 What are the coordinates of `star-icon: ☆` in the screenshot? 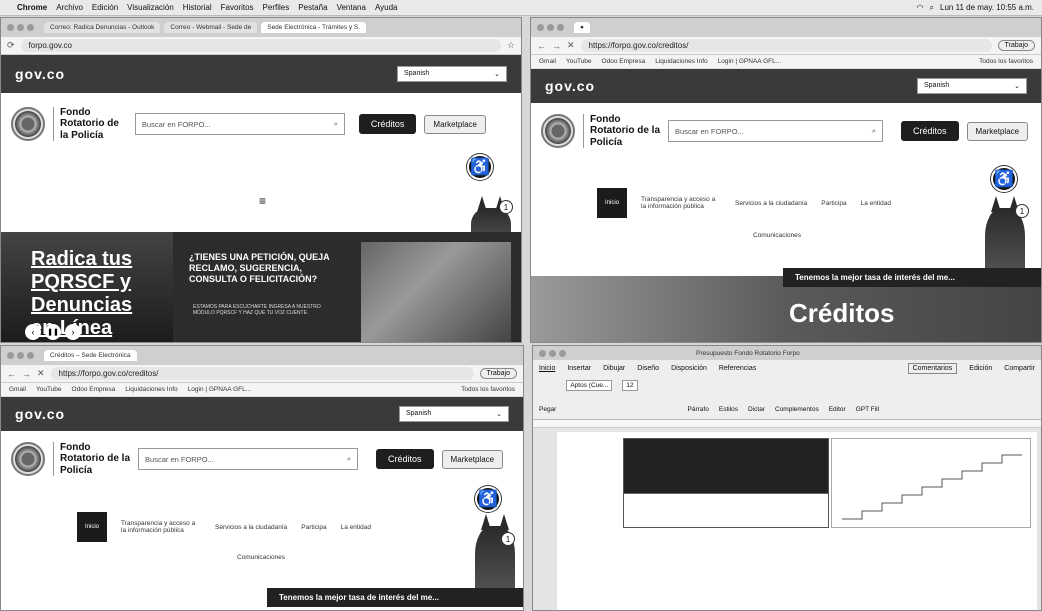 It's located at (511, 45).